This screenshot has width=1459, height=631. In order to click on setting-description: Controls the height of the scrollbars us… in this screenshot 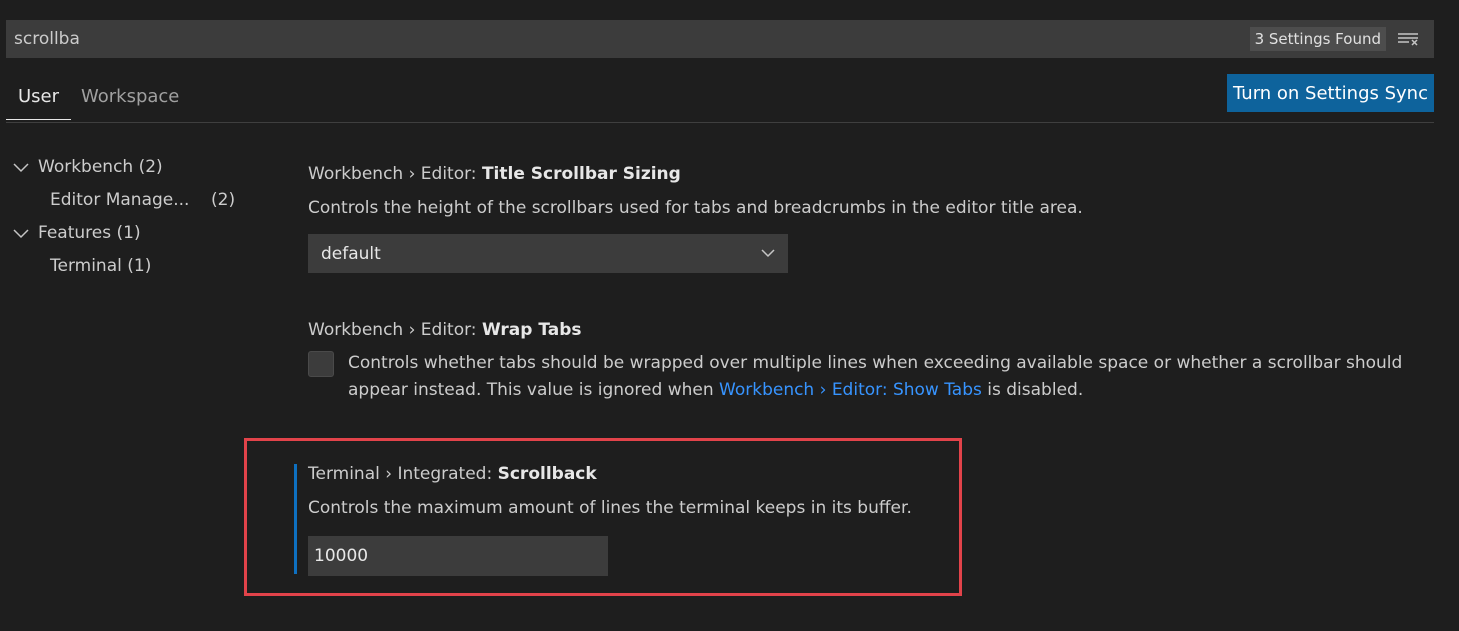, I will do `click(695, 208)`.